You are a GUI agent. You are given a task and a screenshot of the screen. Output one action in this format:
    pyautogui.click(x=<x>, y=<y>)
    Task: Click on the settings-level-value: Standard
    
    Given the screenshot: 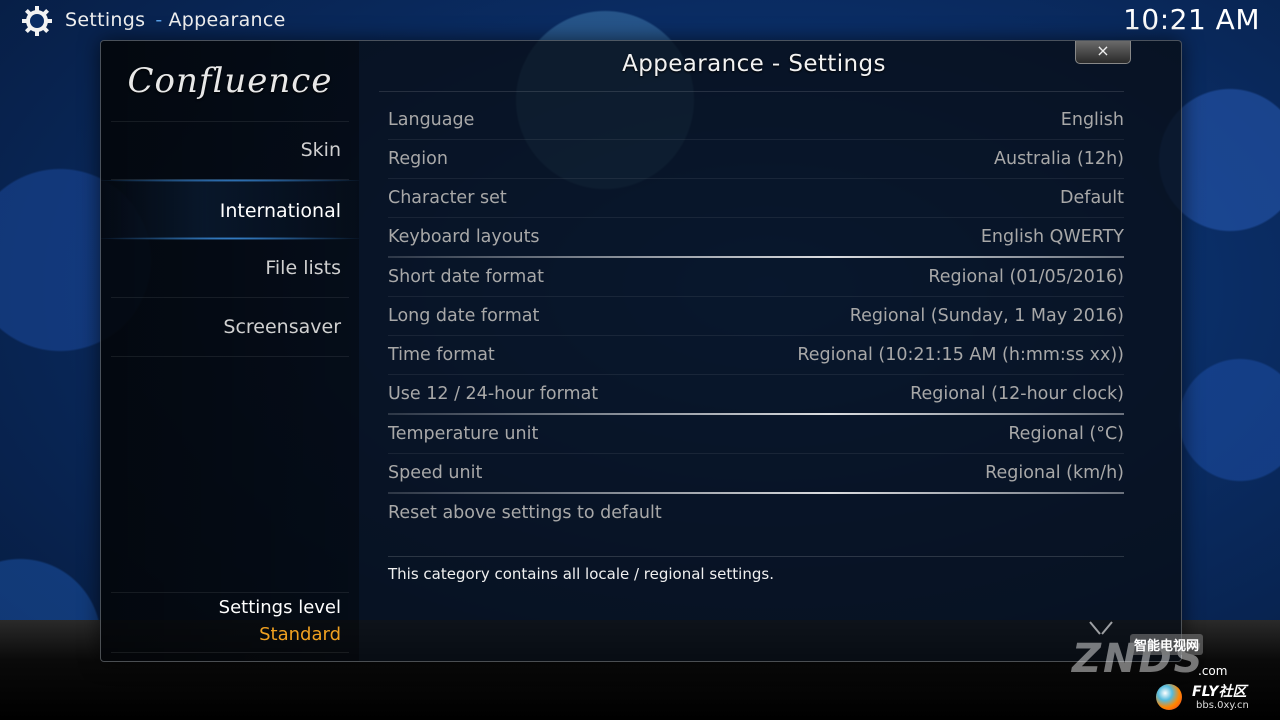 What is the action you would take?
    pyautogui.click(x=300, y=634)
    